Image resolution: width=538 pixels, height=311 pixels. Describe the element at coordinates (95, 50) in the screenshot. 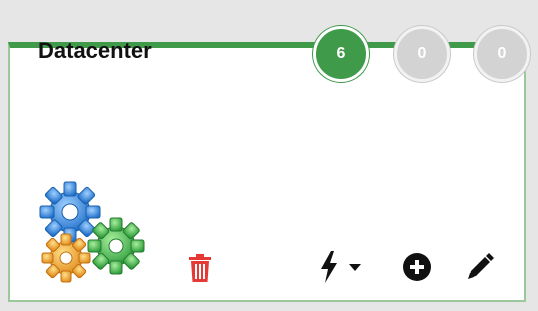

I see `card-title: Datacenter` at that location.